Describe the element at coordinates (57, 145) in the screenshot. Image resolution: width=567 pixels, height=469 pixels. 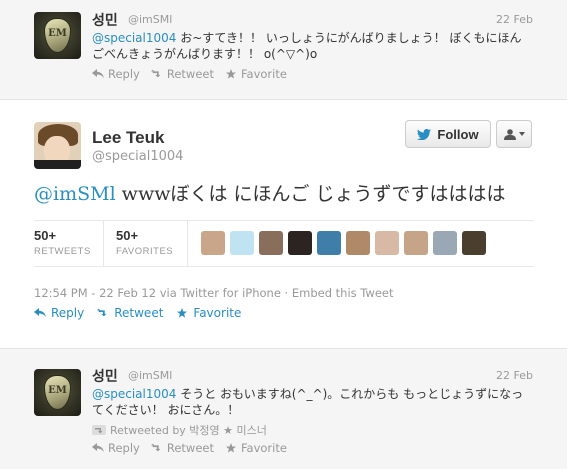
I see `avatar` at that location.